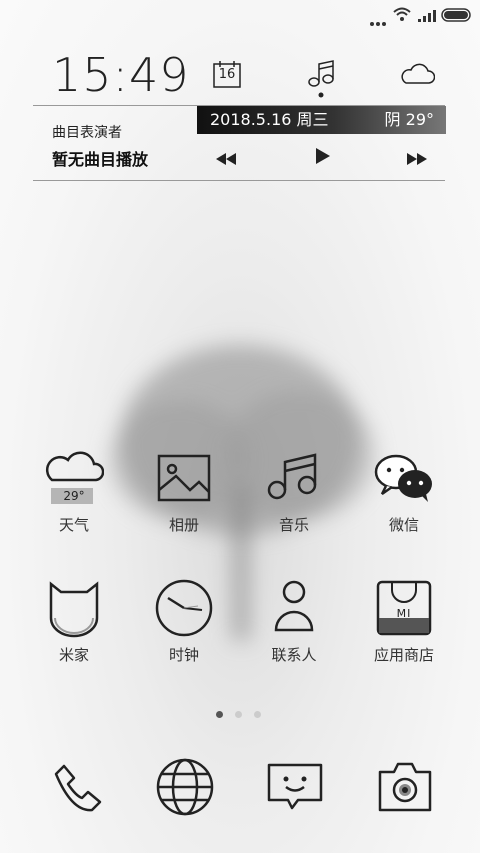 The width and height of the screenshot is (480, 853). Describe the element at coordinates (294, 655) in the screenshot. I see `app-label: 联系人` at that location.